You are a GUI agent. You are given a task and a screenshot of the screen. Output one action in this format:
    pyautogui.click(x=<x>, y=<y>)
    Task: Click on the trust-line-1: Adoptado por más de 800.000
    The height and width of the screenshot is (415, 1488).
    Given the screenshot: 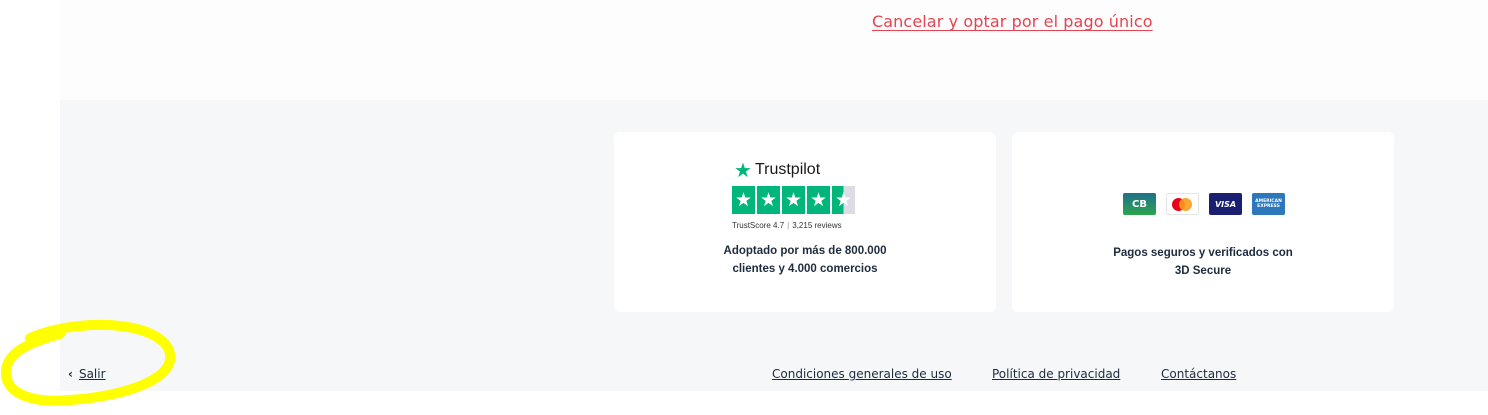 What is the action you would take?
    pyautogui.click(x=805, y=251)
    